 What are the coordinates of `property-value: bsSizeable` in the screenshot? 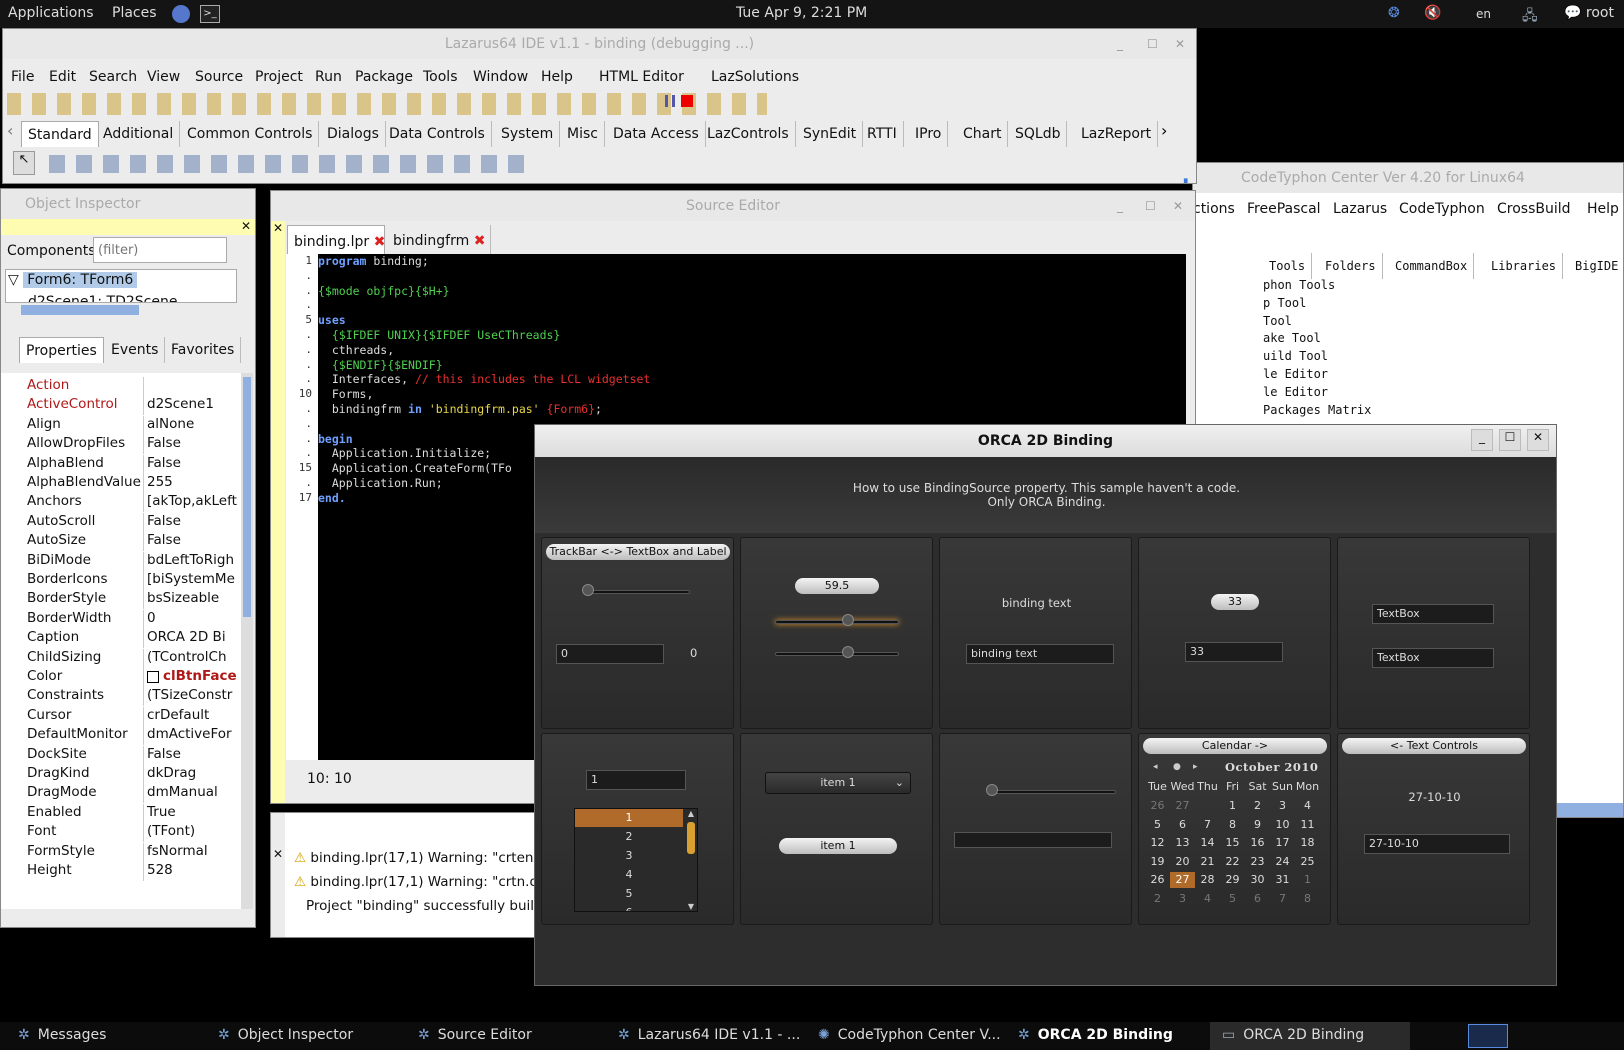 It's located at (183, 598).